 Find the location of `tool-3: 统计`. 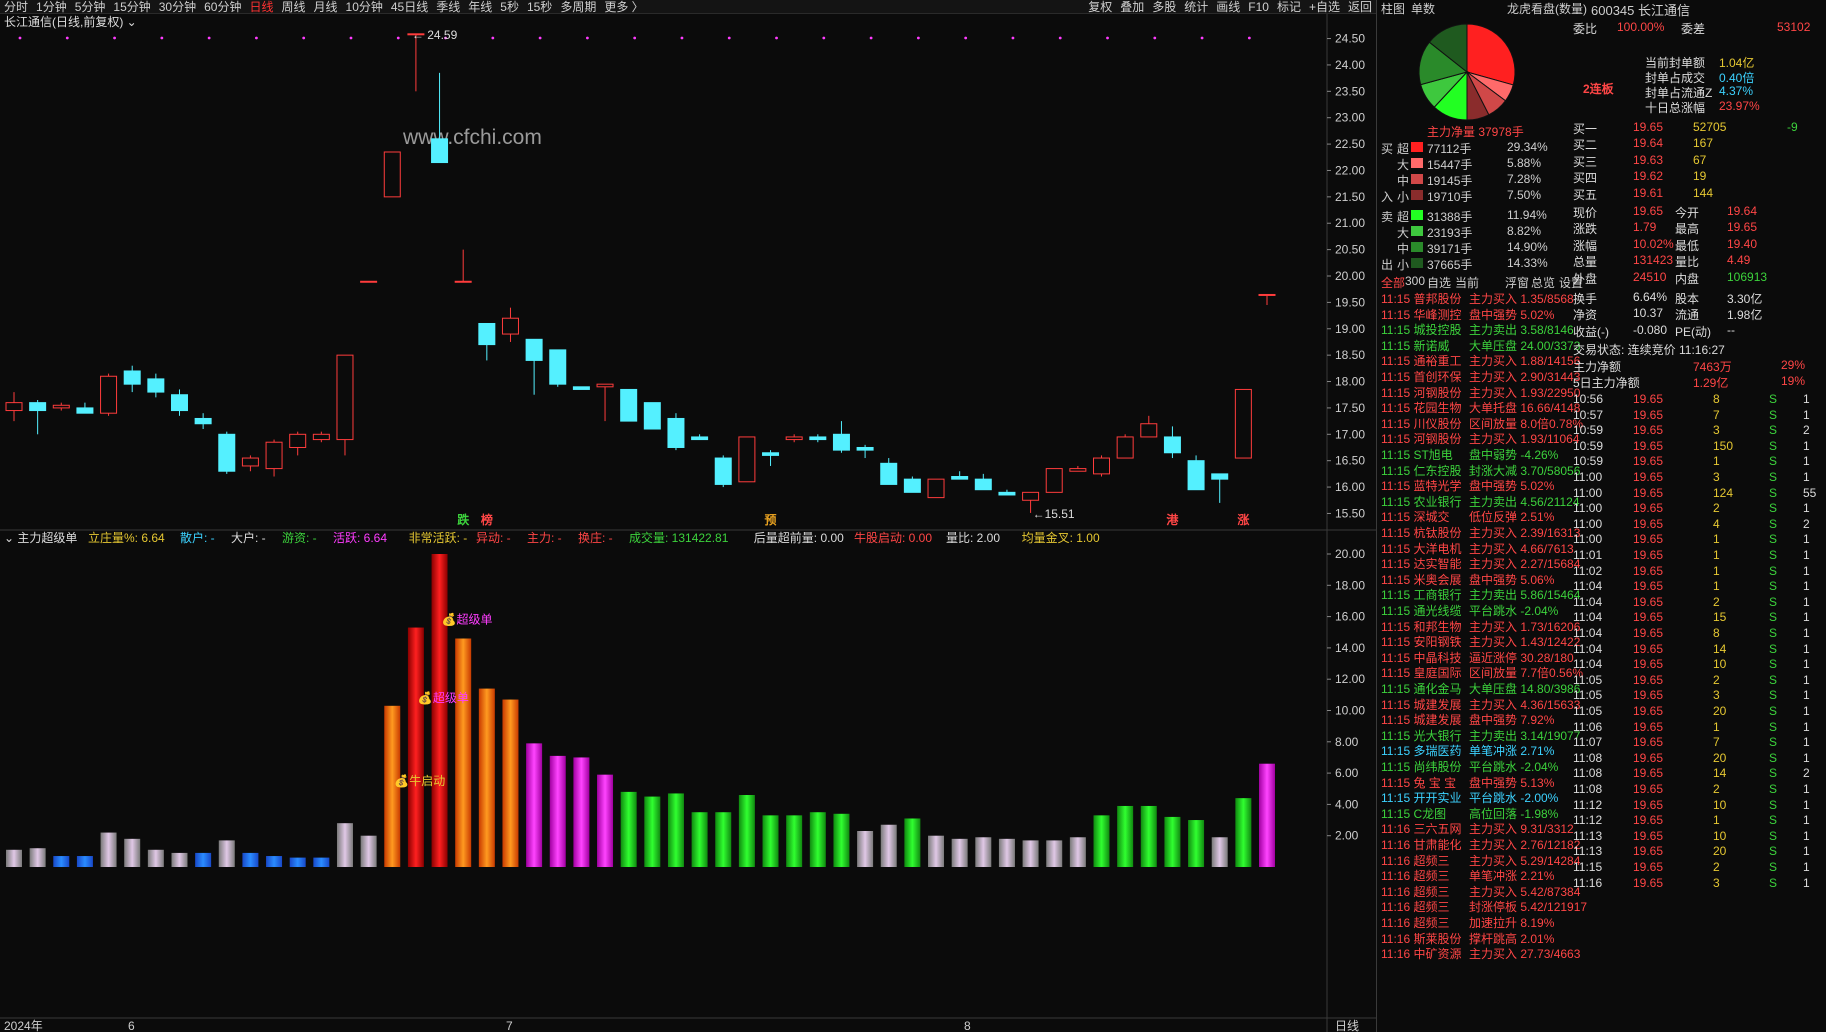

tool-3: 统计 is located at coordinates (1196, 7).